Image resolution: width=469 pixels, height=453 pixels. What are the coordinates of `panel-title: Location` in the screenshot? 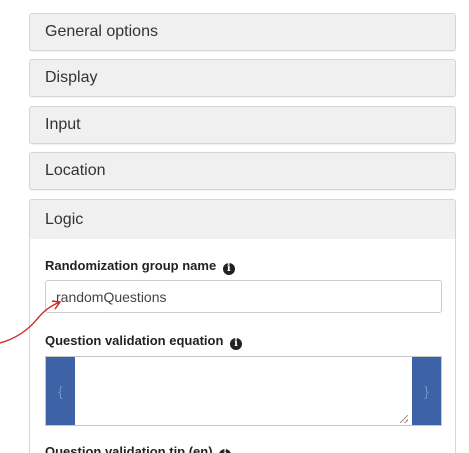 It's located at (75, 170).